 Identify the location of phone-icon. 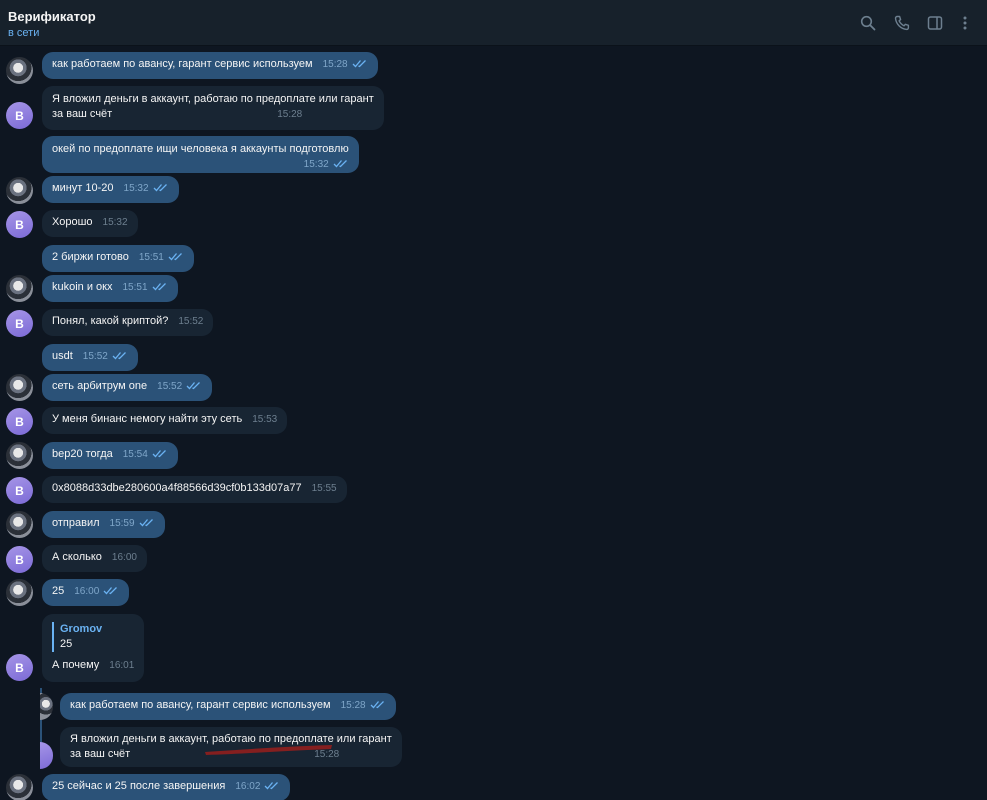
(902, 23).